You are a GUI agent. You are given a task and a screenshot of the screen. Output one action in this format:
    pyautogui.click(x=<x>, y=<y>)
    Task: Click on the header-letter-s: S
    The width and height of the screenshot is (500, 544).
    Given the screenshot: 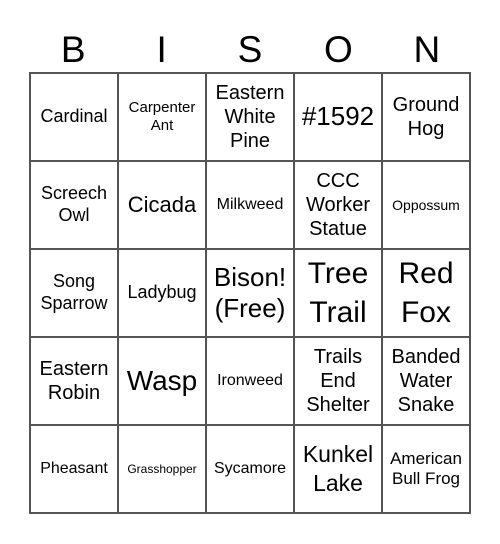 What is the action you would take?
    pyautogui.click(x=250, y=49)
    